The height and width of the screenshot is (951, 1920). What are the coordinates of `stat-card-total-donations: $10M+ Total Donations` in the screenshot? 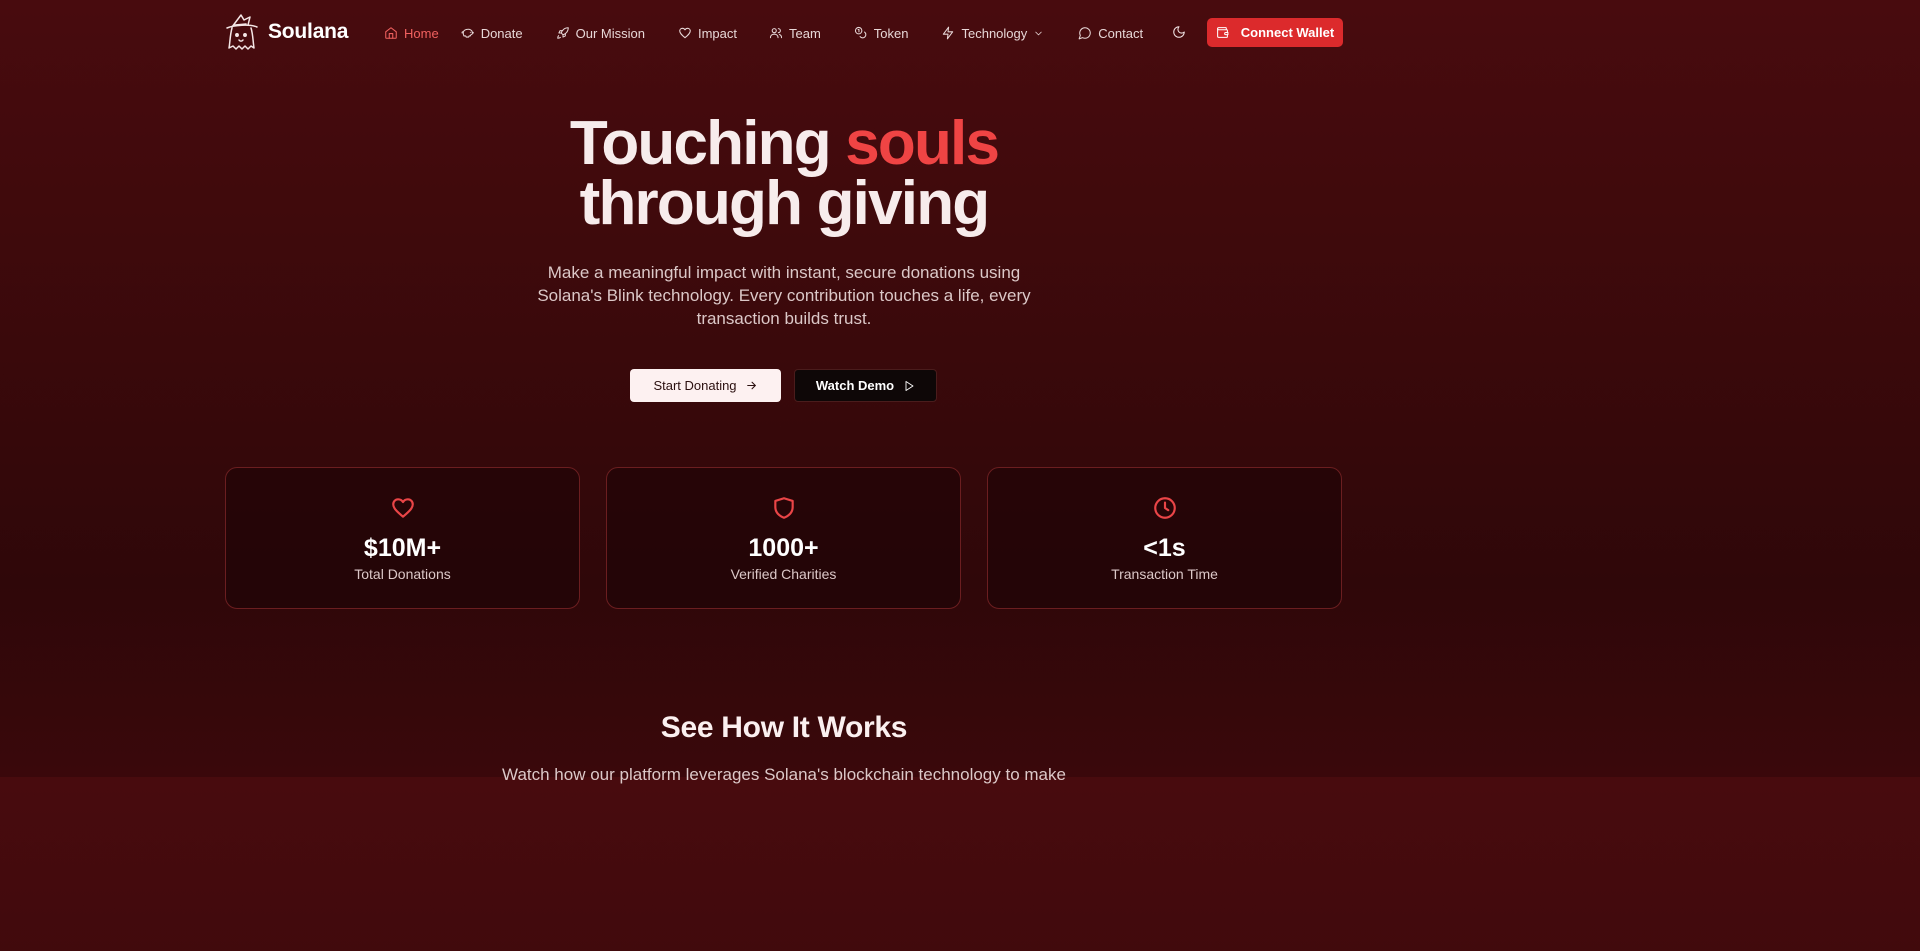 It's located at (402, 538).